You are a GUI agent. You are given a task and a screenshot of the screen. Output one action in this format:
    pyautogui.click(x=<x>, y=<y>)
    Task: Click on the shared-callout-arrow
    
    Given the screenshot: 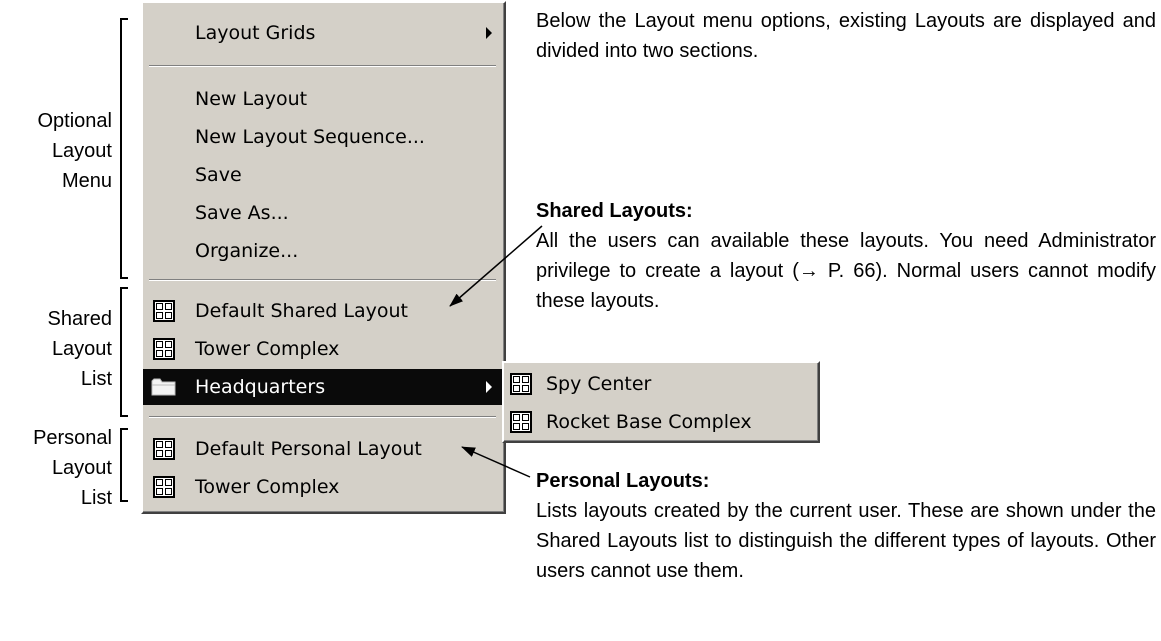 What is the action you would take?
    pyautogui.click(x=496, y=266)
    